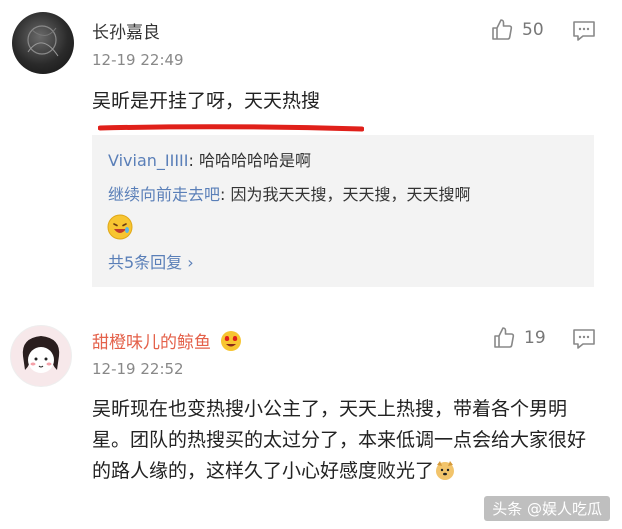 The image size is (622, 529). What do you see at coordinates (345, 194) in the screenshot?
I see `reply-text: : 因为我天天搜，天天搜，天天搜啊` at bounding box center [345, 194].